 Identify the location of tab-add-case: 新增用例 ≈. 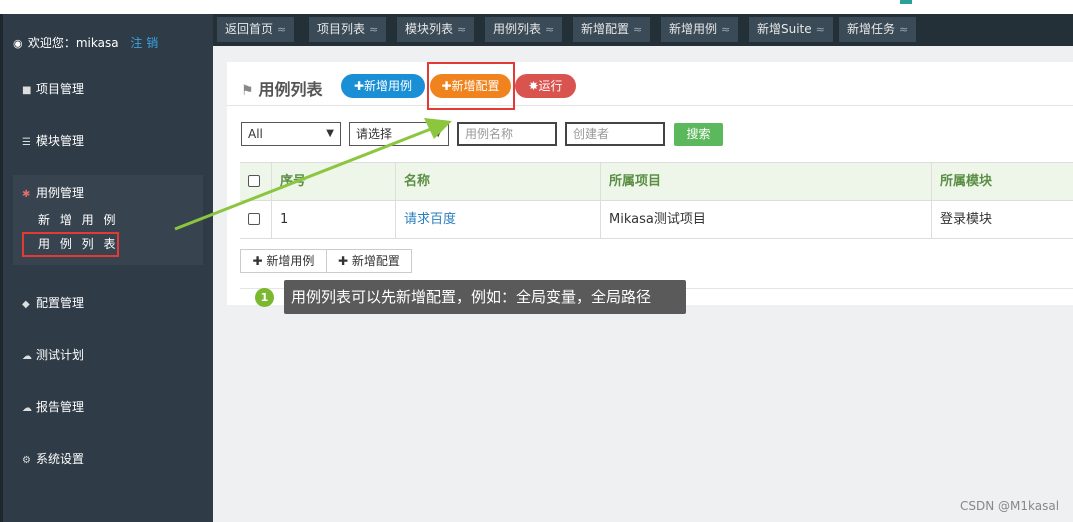
(700, 29).